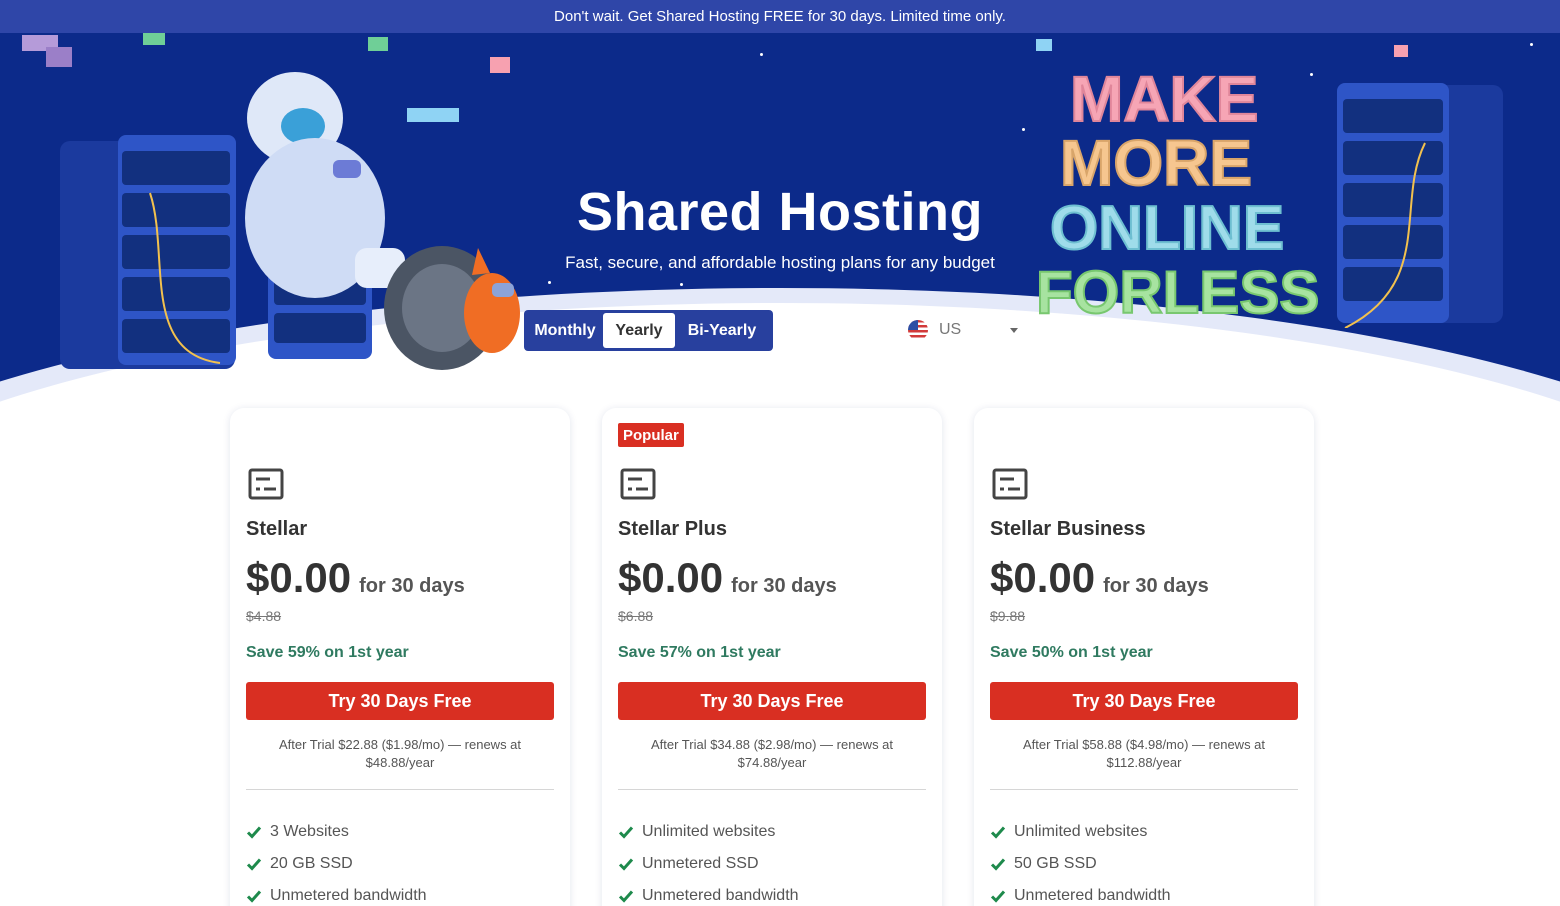  Describe the element at coordinates (47, 51) in the screenshot. I see `floating-blocks-icon` at that location.